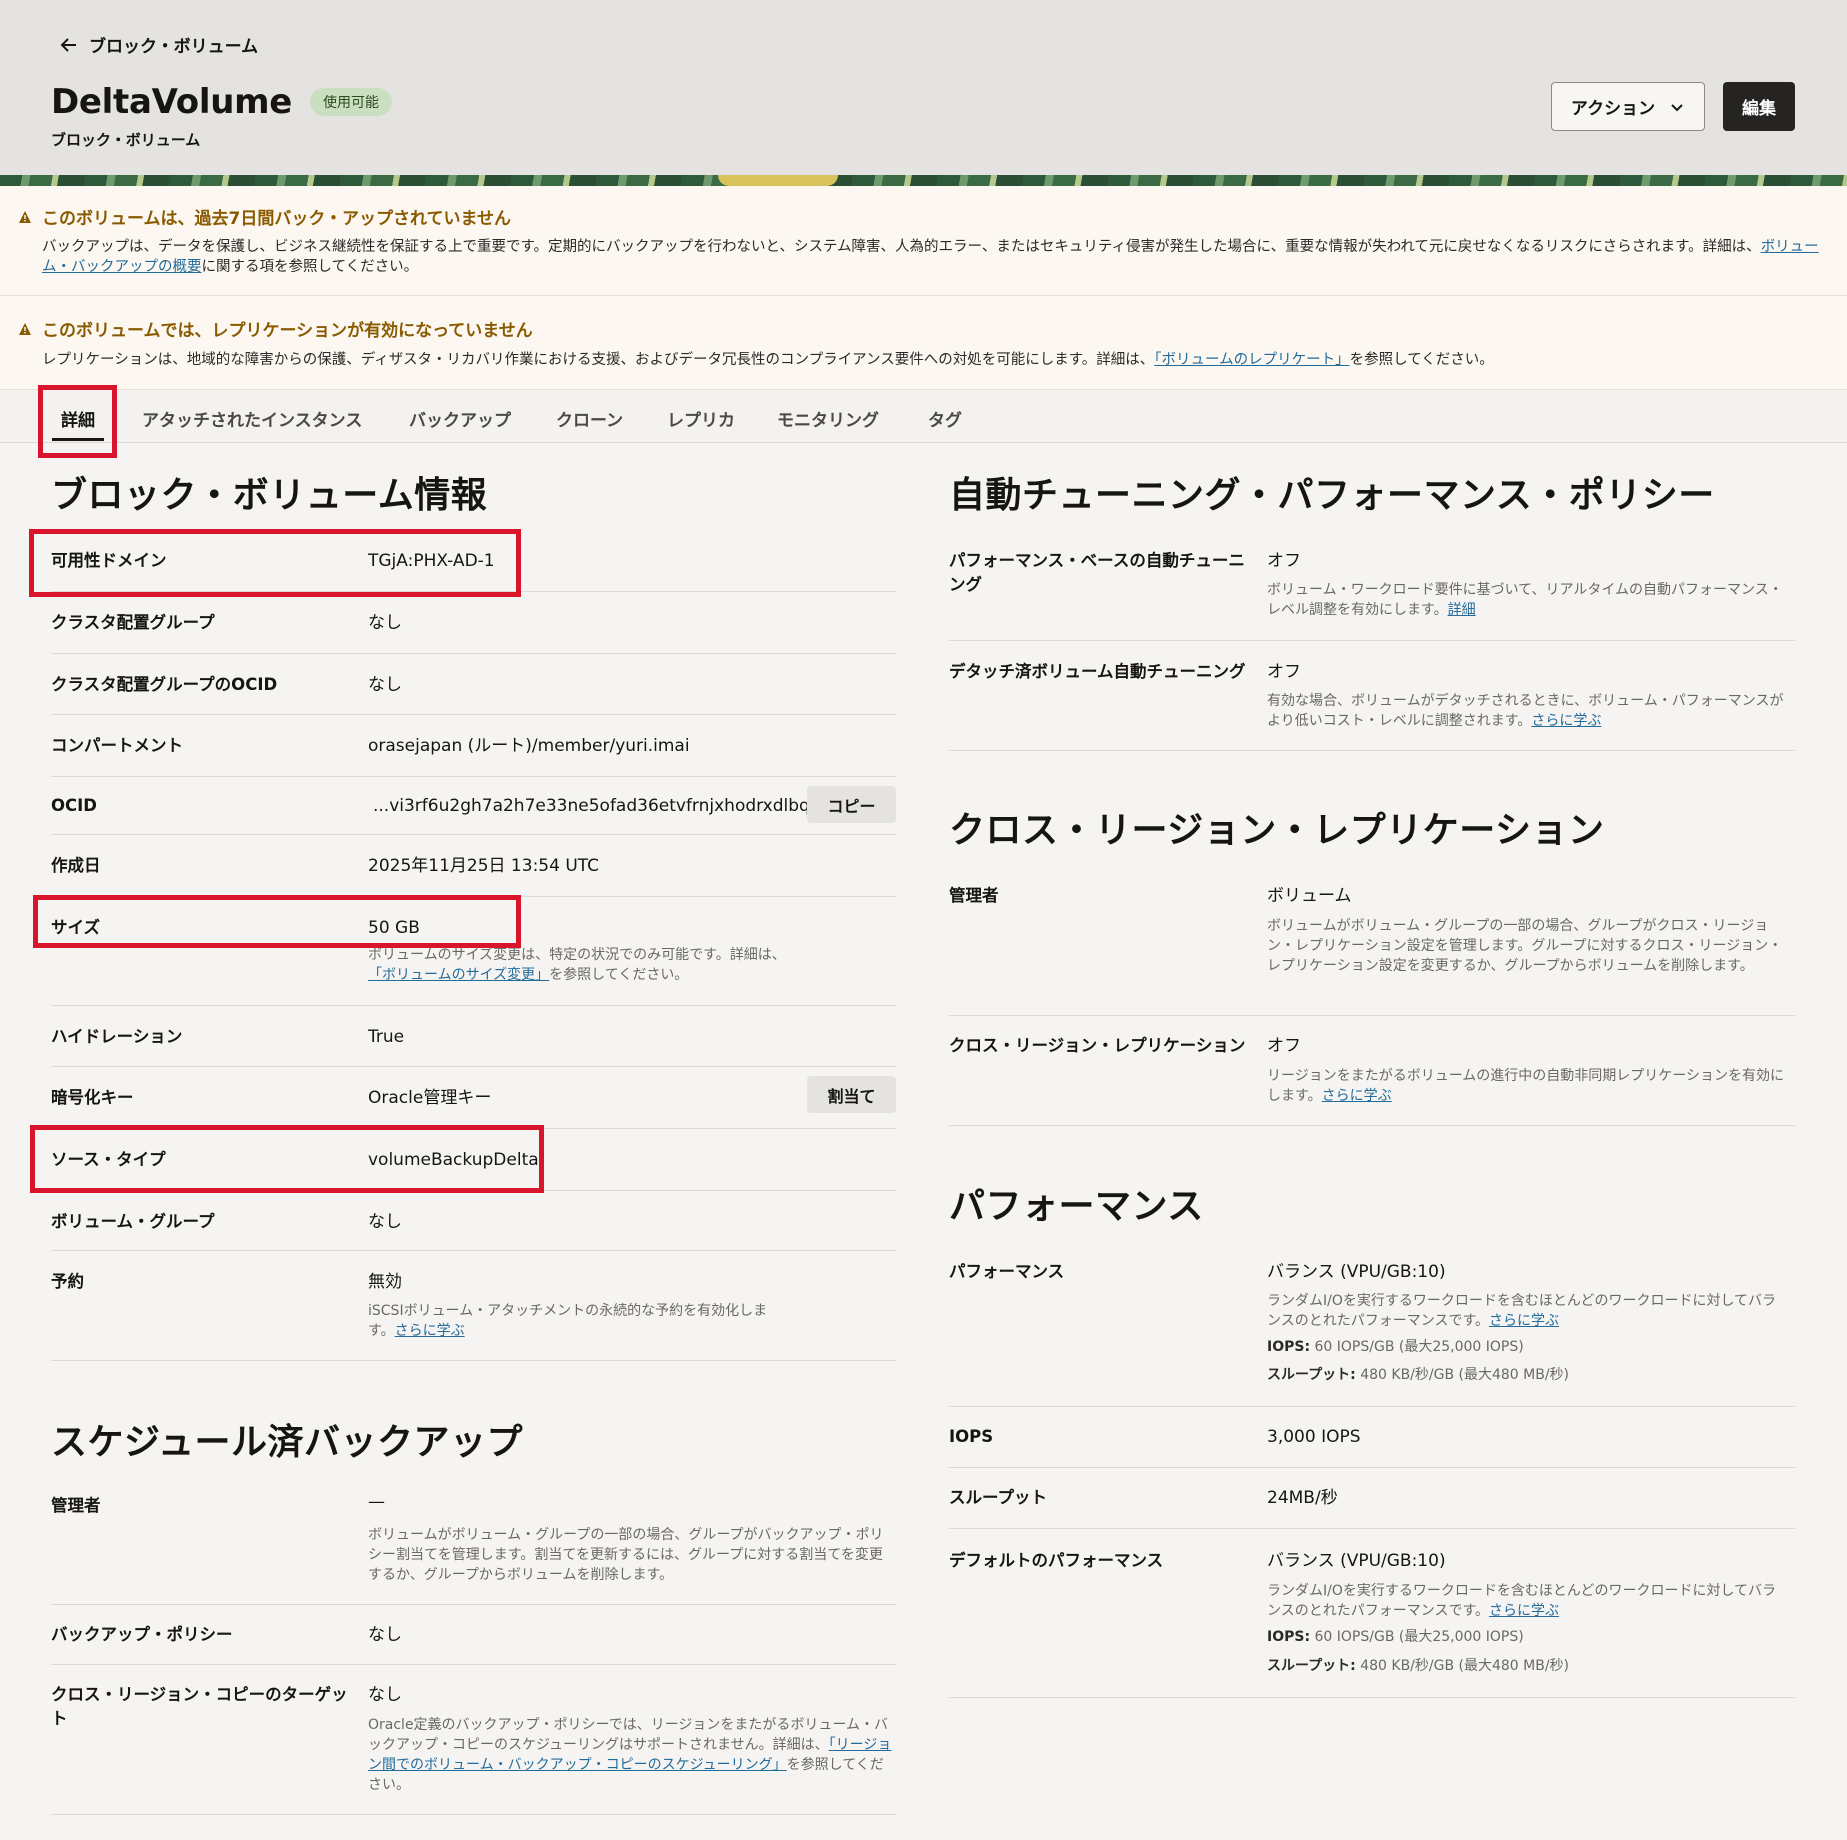 The image size is (1847, 1840). Describe the element at coordinates (133, 622) in the screenshot. I see `field-label: クラスタ配置グループ` at that location.